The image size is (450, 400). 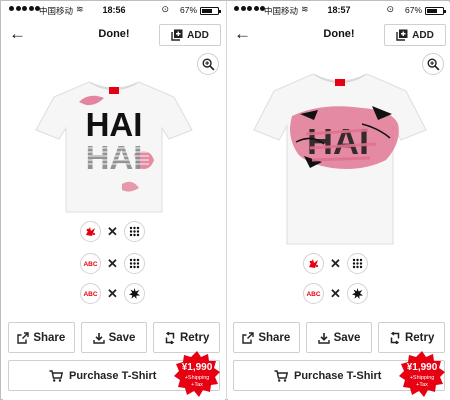 I want to click on status-bar: 中国移动 ≋ 18:56 ⊙ 67%, so click(x=114, y=11).